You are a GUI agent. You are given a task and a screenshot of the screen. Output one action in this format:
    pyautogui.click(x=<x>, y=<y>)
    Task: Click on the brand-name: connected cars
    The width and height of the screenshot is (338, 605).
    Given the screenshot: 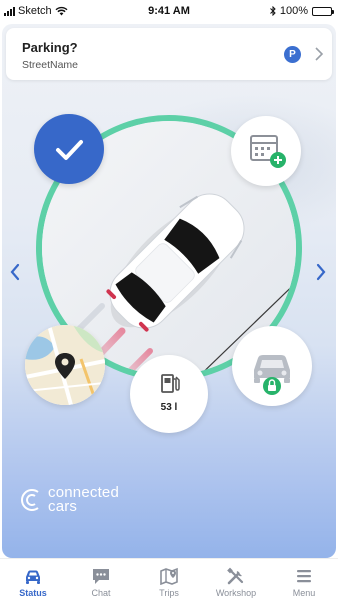 What is the action you would take?
    pyautogui.click(x=83, y=500)
    